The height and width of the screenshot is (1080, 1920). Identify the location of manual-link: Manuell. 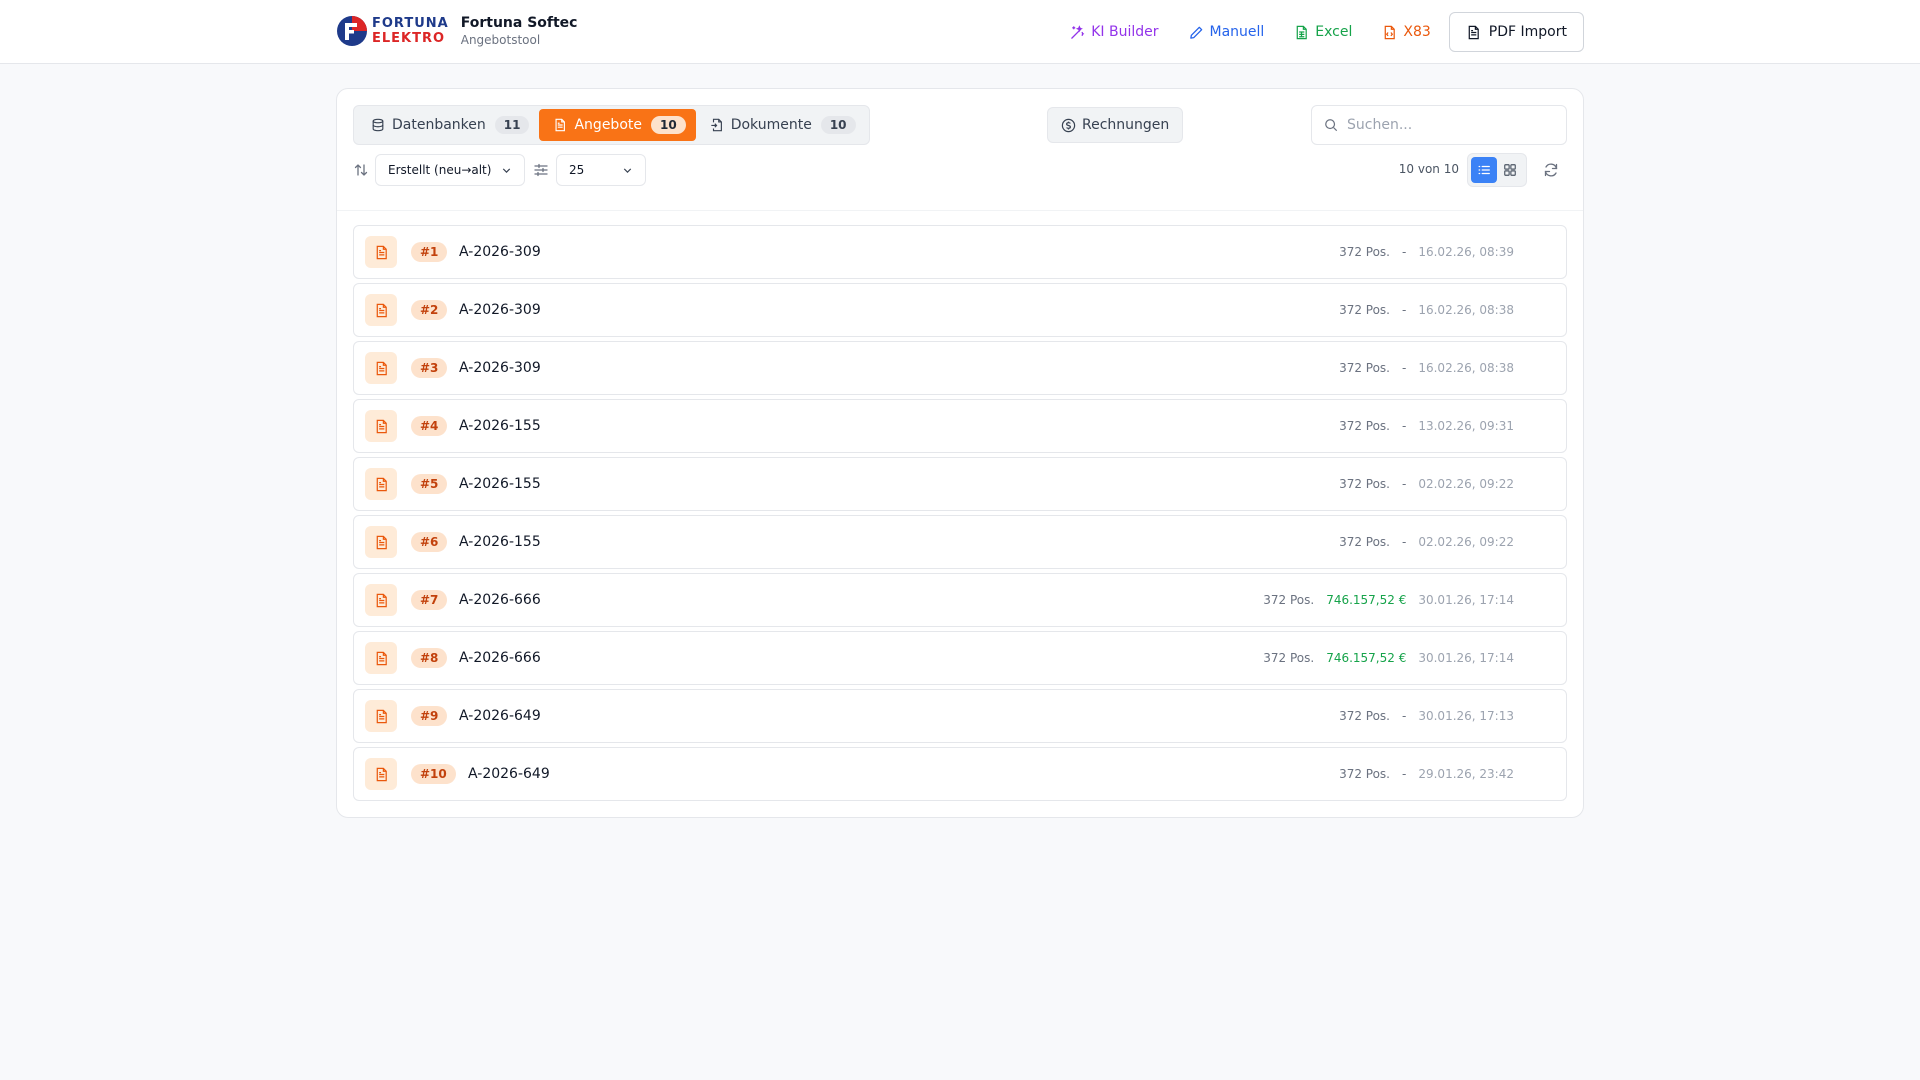
(1226, 32).